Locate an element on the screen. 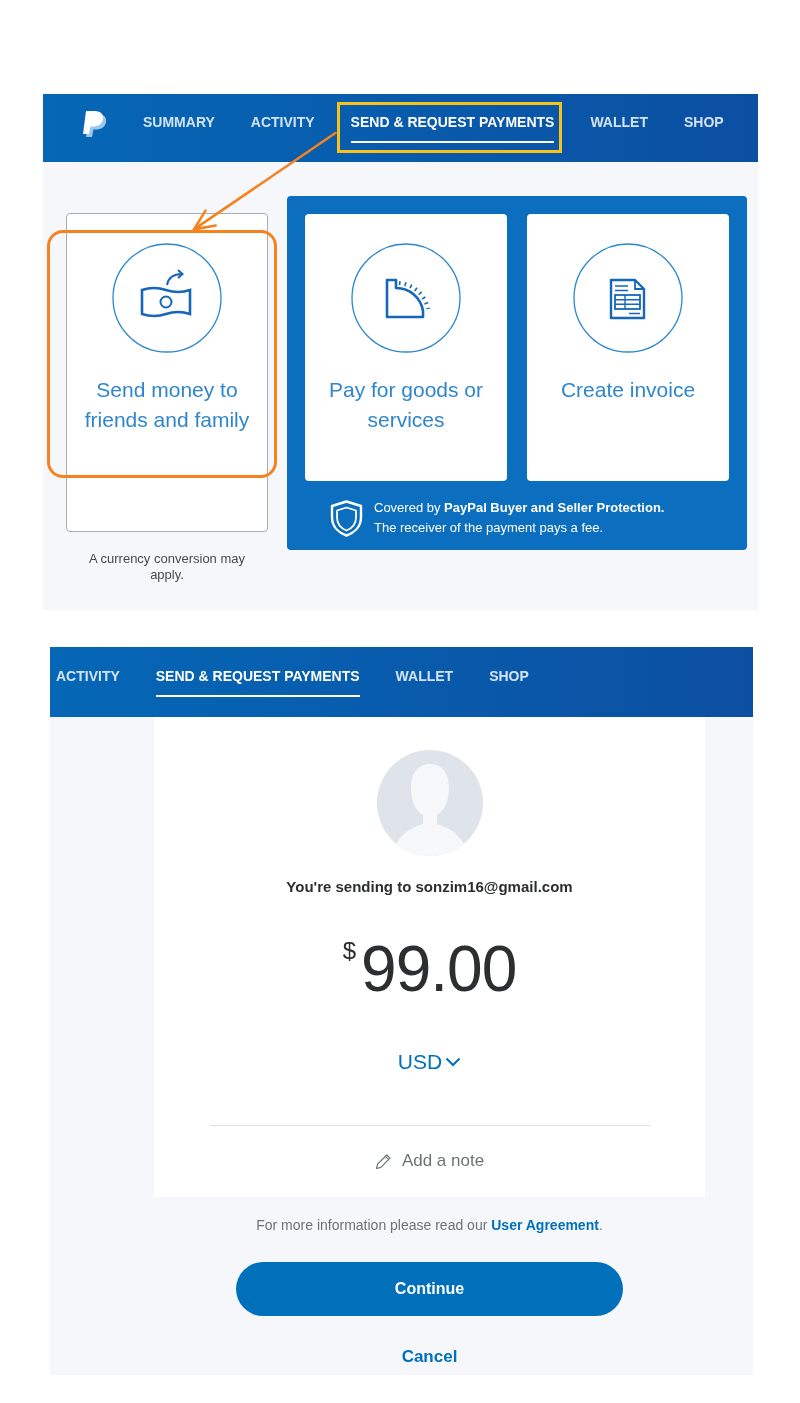 This screenshot has width=800, height=1403. chevron-down-icon is located at coordinates (453, 1062).